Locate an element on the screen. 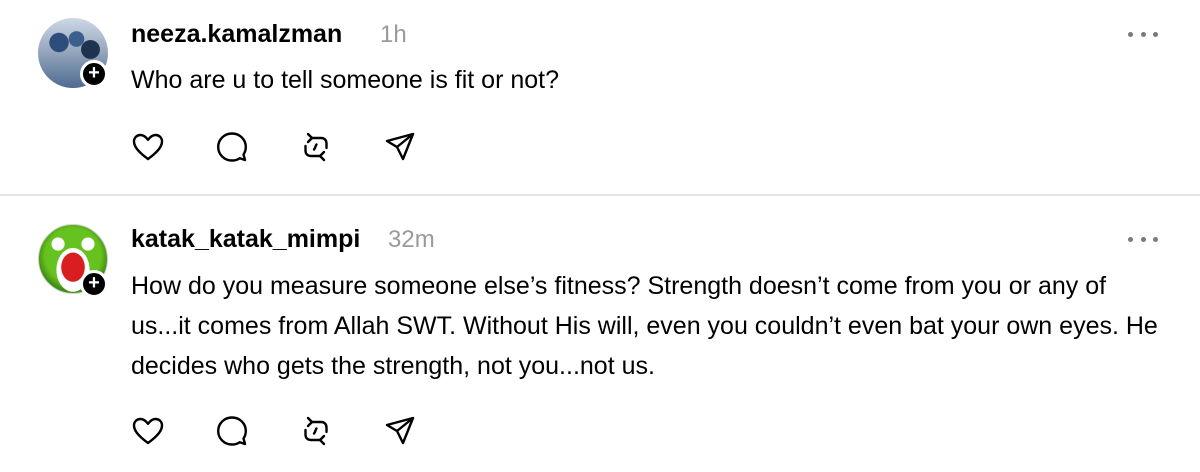 The image size is (1200, 472). post-text: Who are u to tell someone is fit or not? is located at coordinates (345, 80).